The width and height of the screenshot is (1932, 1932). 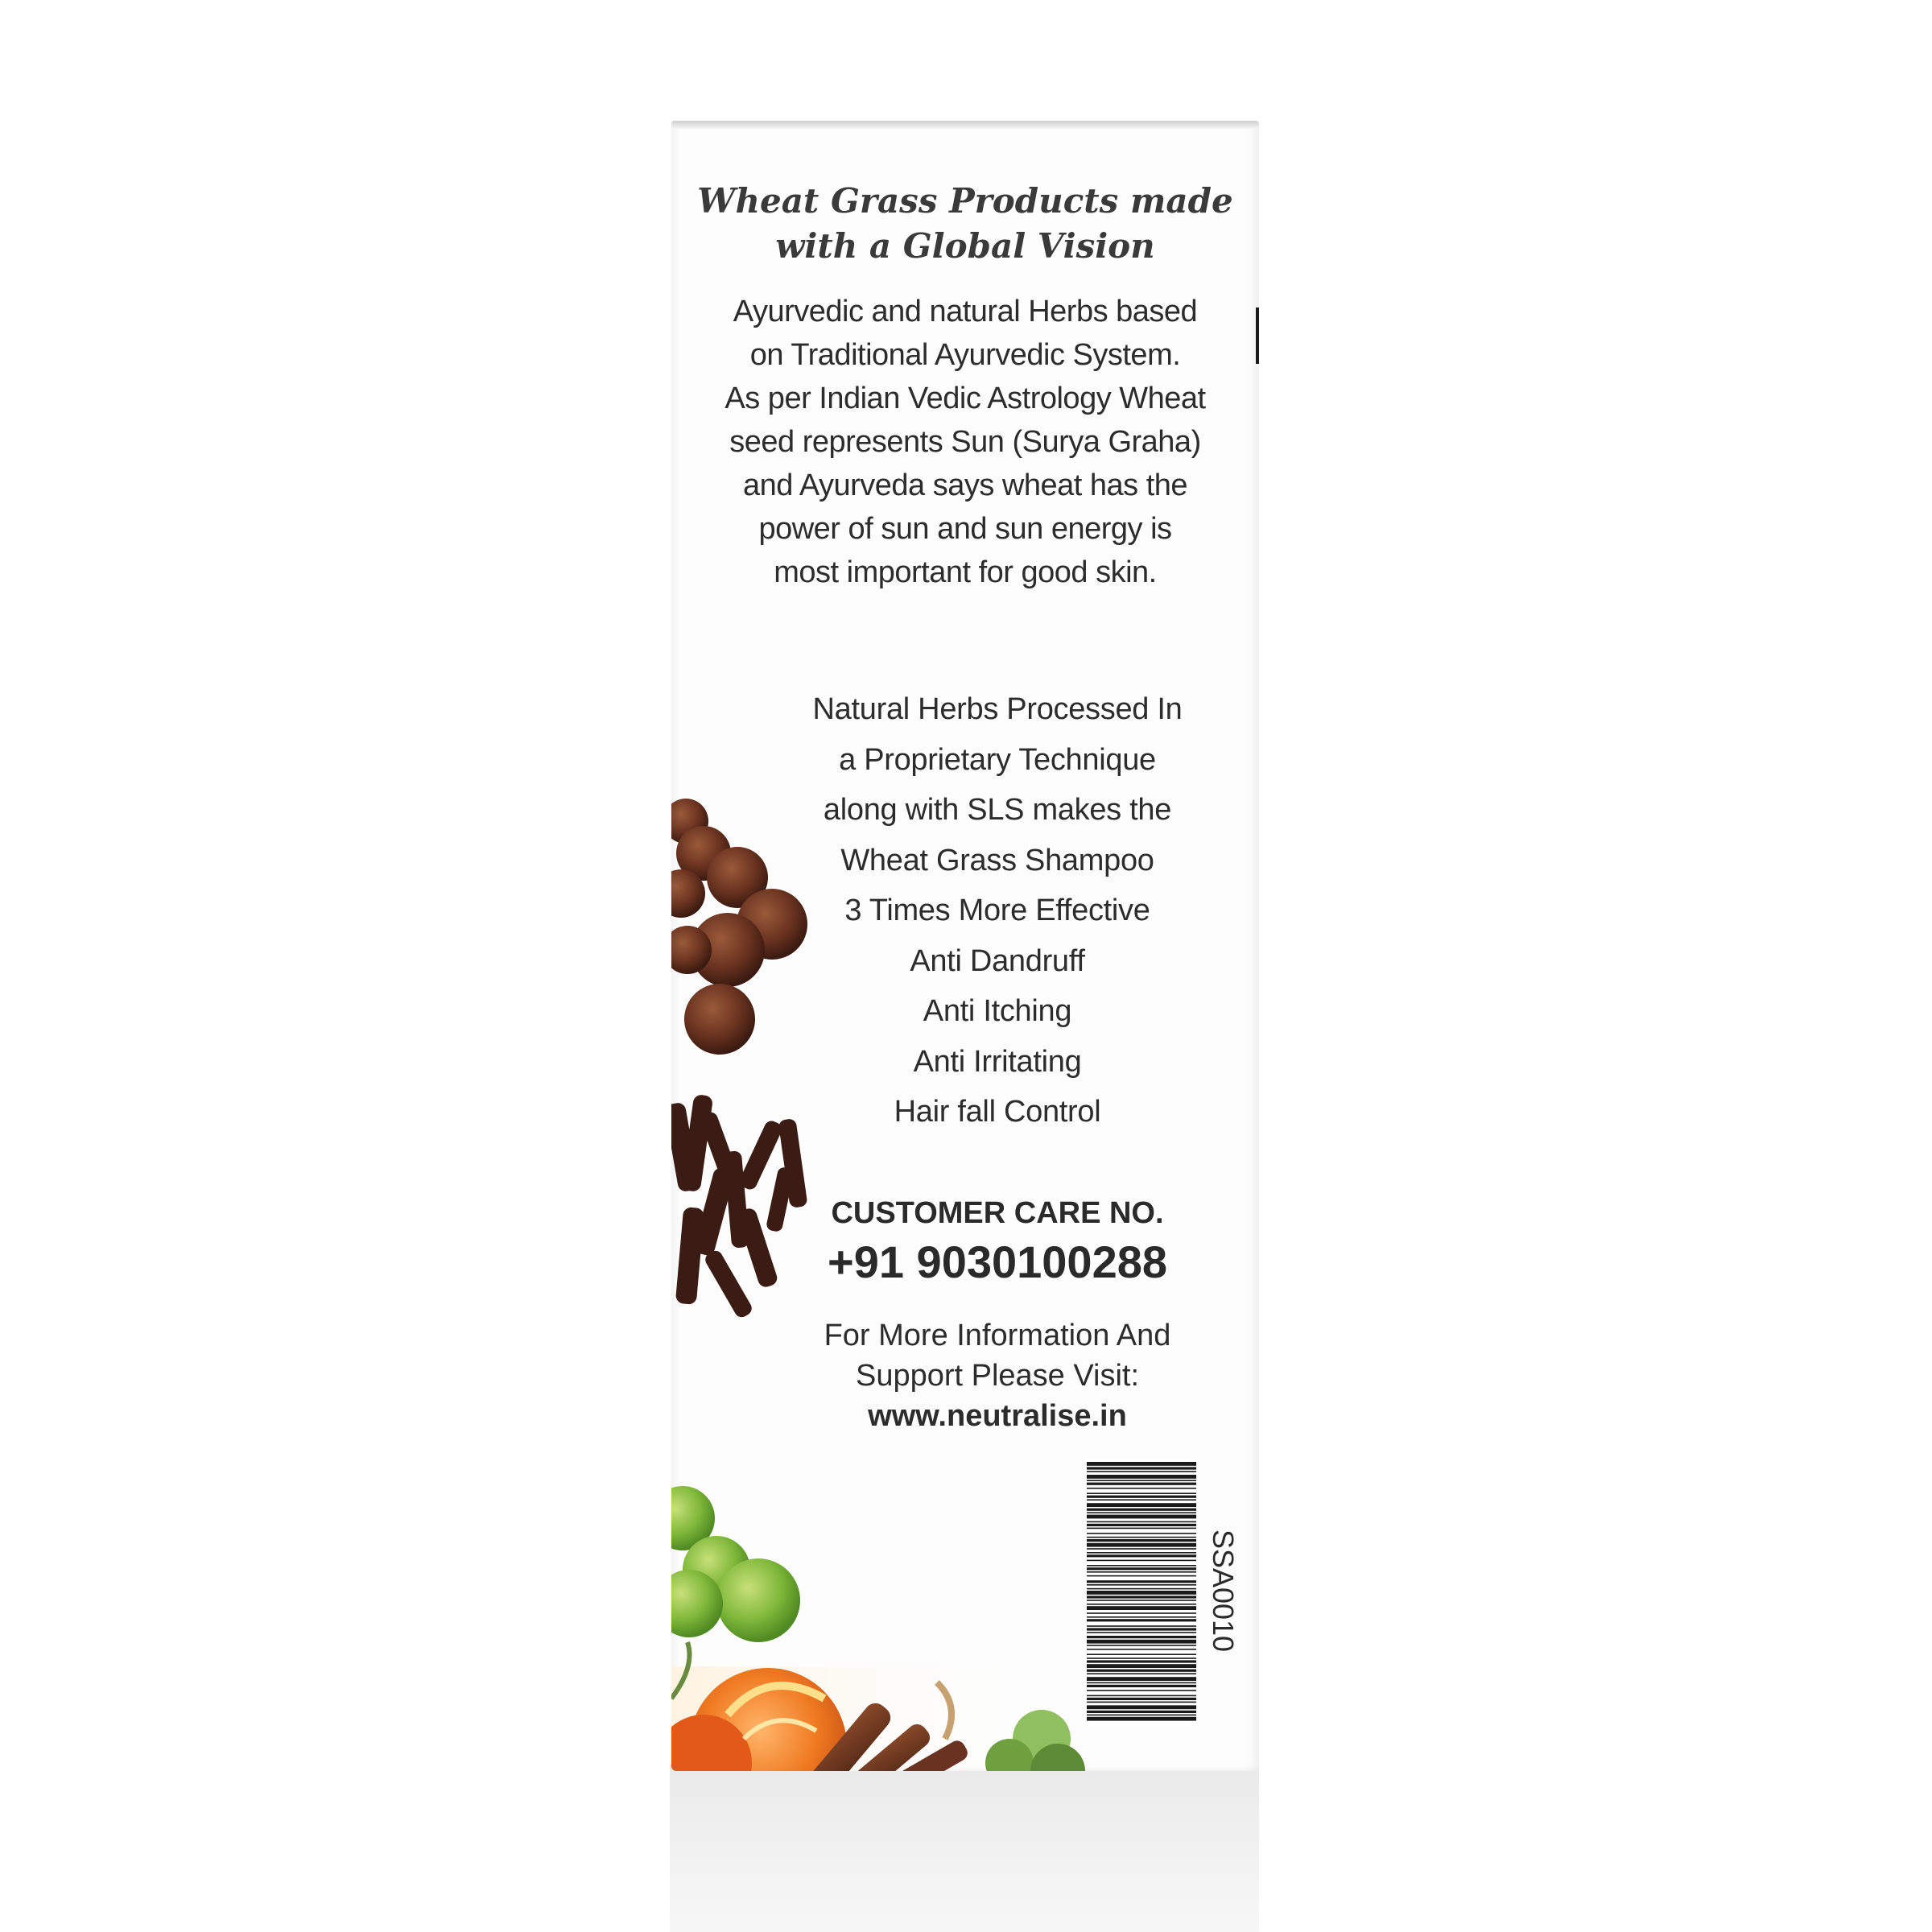 What do you see at coordinates (997, 1061) in the screenshot?
I see `feature-line: Anti Irritating` at bounding box center [997, 1061].